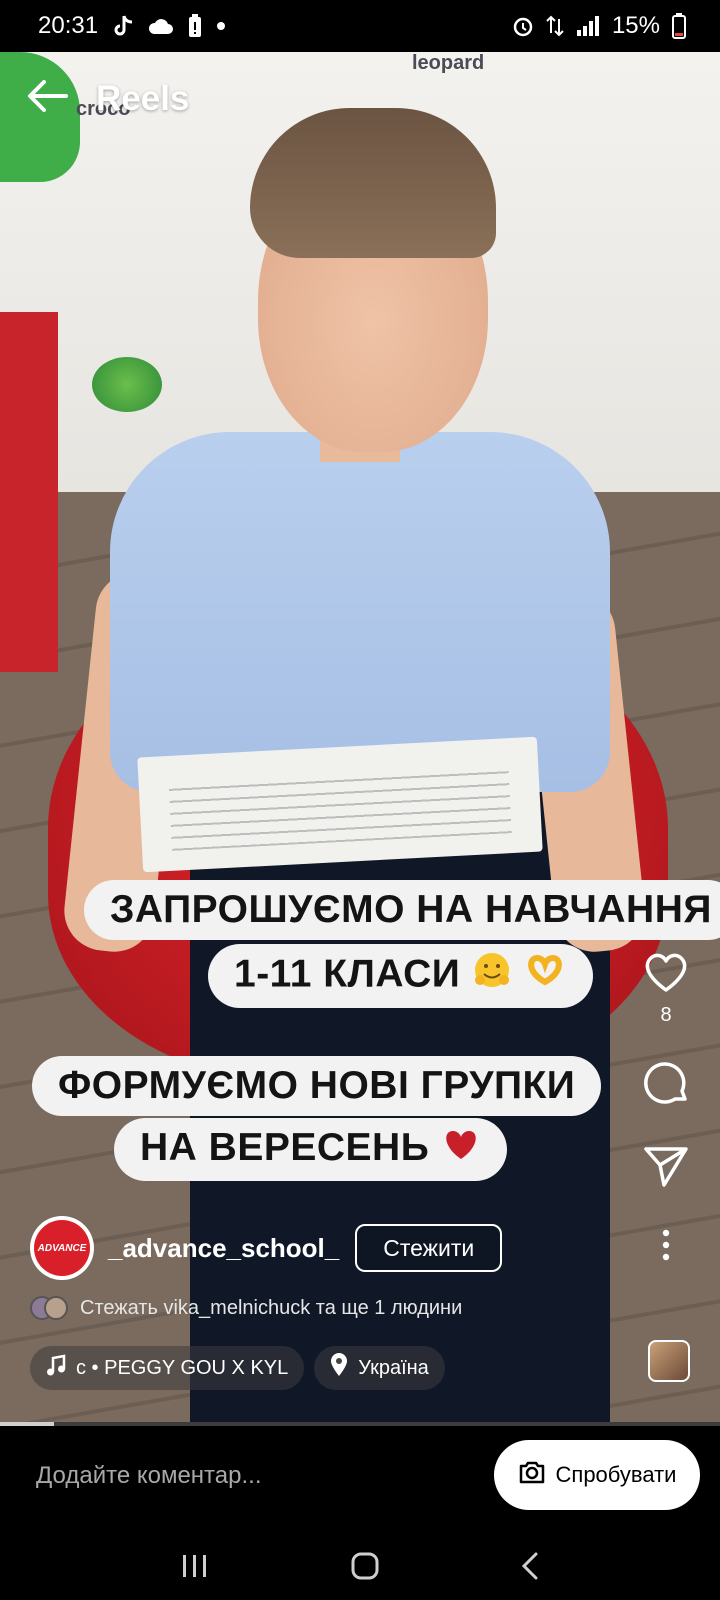 Image resolution: width=720 pixels, height=1600 pixels. I want to click on caption-text-1: ЗАПРОШУЄМО НА НАВЧАННЯ, so click(411, 909).